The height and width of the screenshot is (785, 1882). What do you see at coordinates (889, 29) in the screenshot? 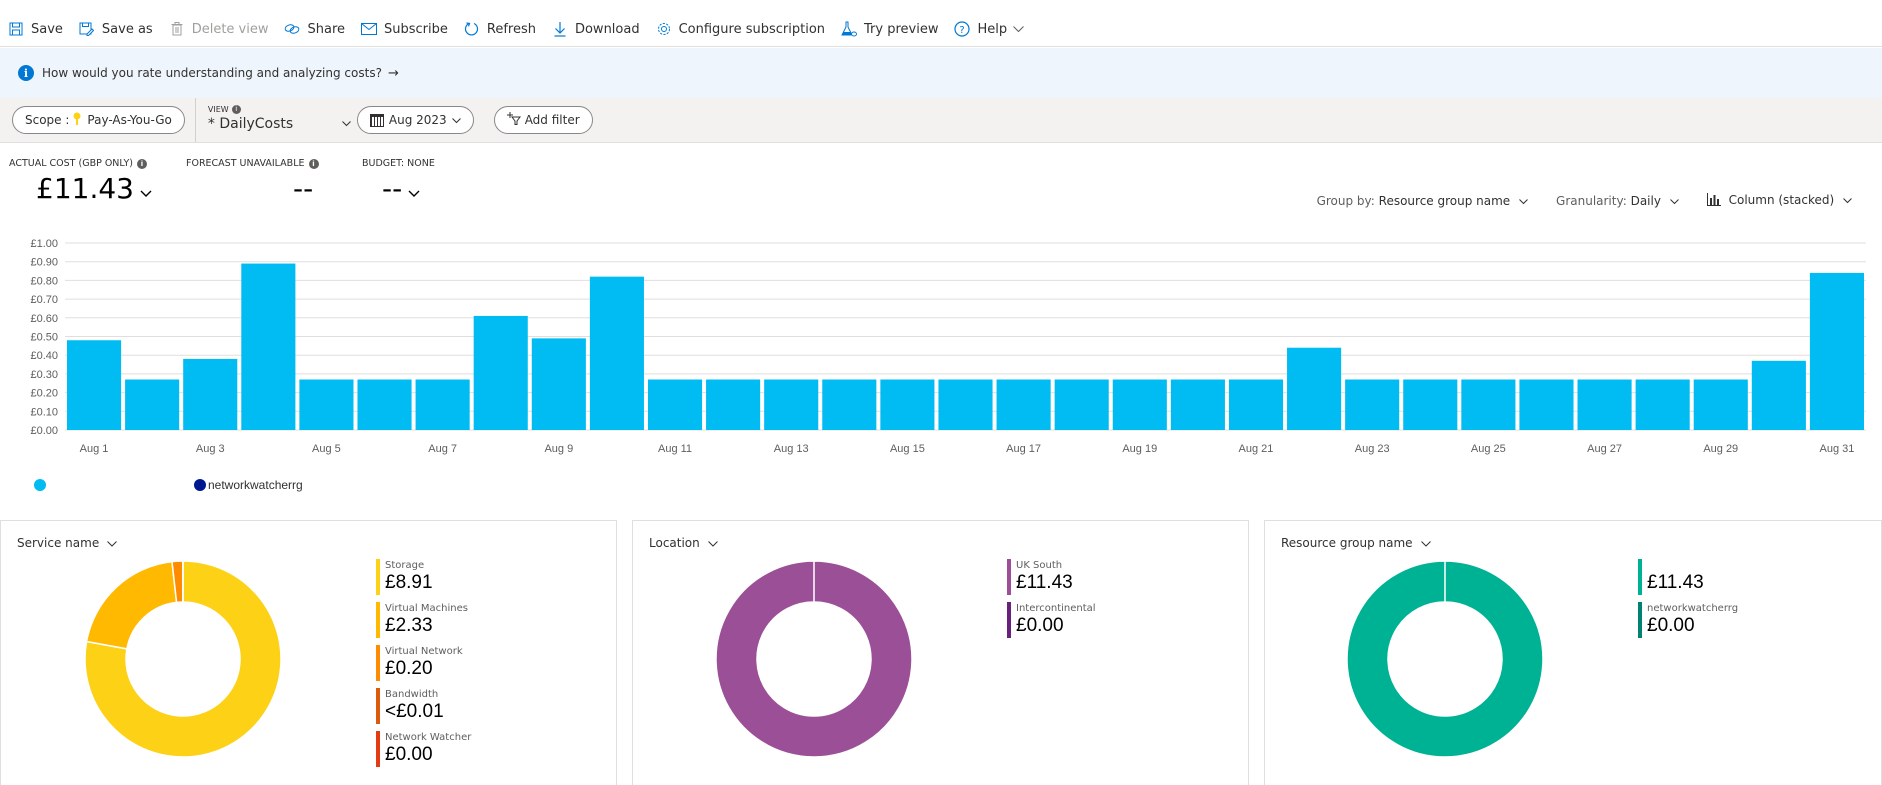
I see `try-preview-button: Try preview` at bounding box center [889, 29].